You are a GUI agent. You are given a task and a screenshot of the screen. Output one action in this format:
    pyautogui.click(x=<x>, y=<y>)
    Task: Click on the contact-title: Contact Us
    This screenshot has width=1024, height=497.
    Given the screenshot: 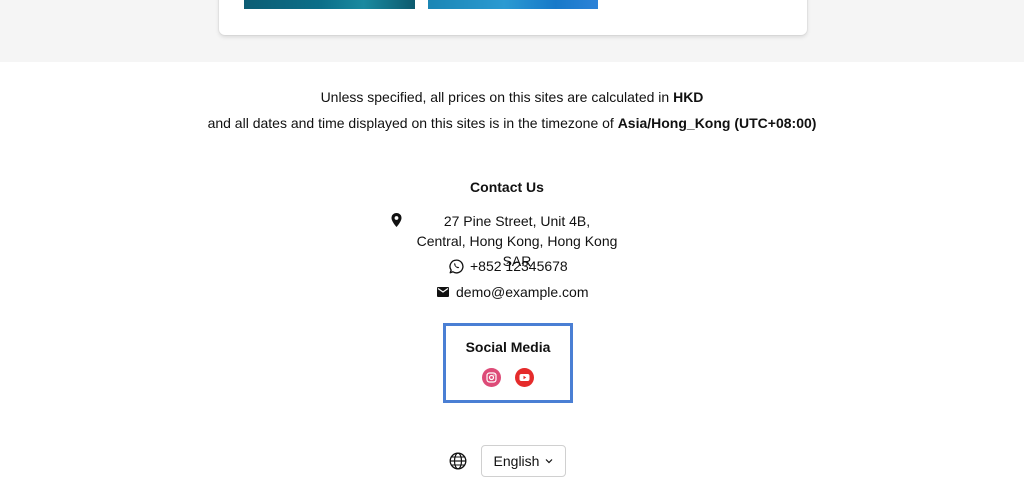 What is the action you would take?
    pyautogui.click(x=507, y=187)
    